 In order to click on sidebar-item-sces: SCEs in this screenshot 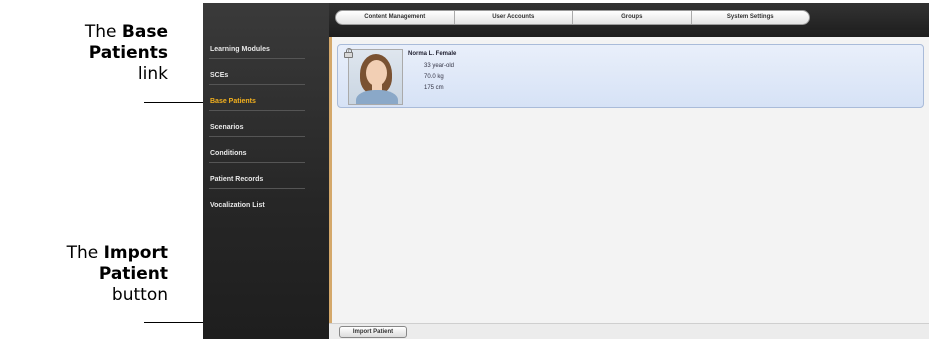, I will do `click(264, 80)`.